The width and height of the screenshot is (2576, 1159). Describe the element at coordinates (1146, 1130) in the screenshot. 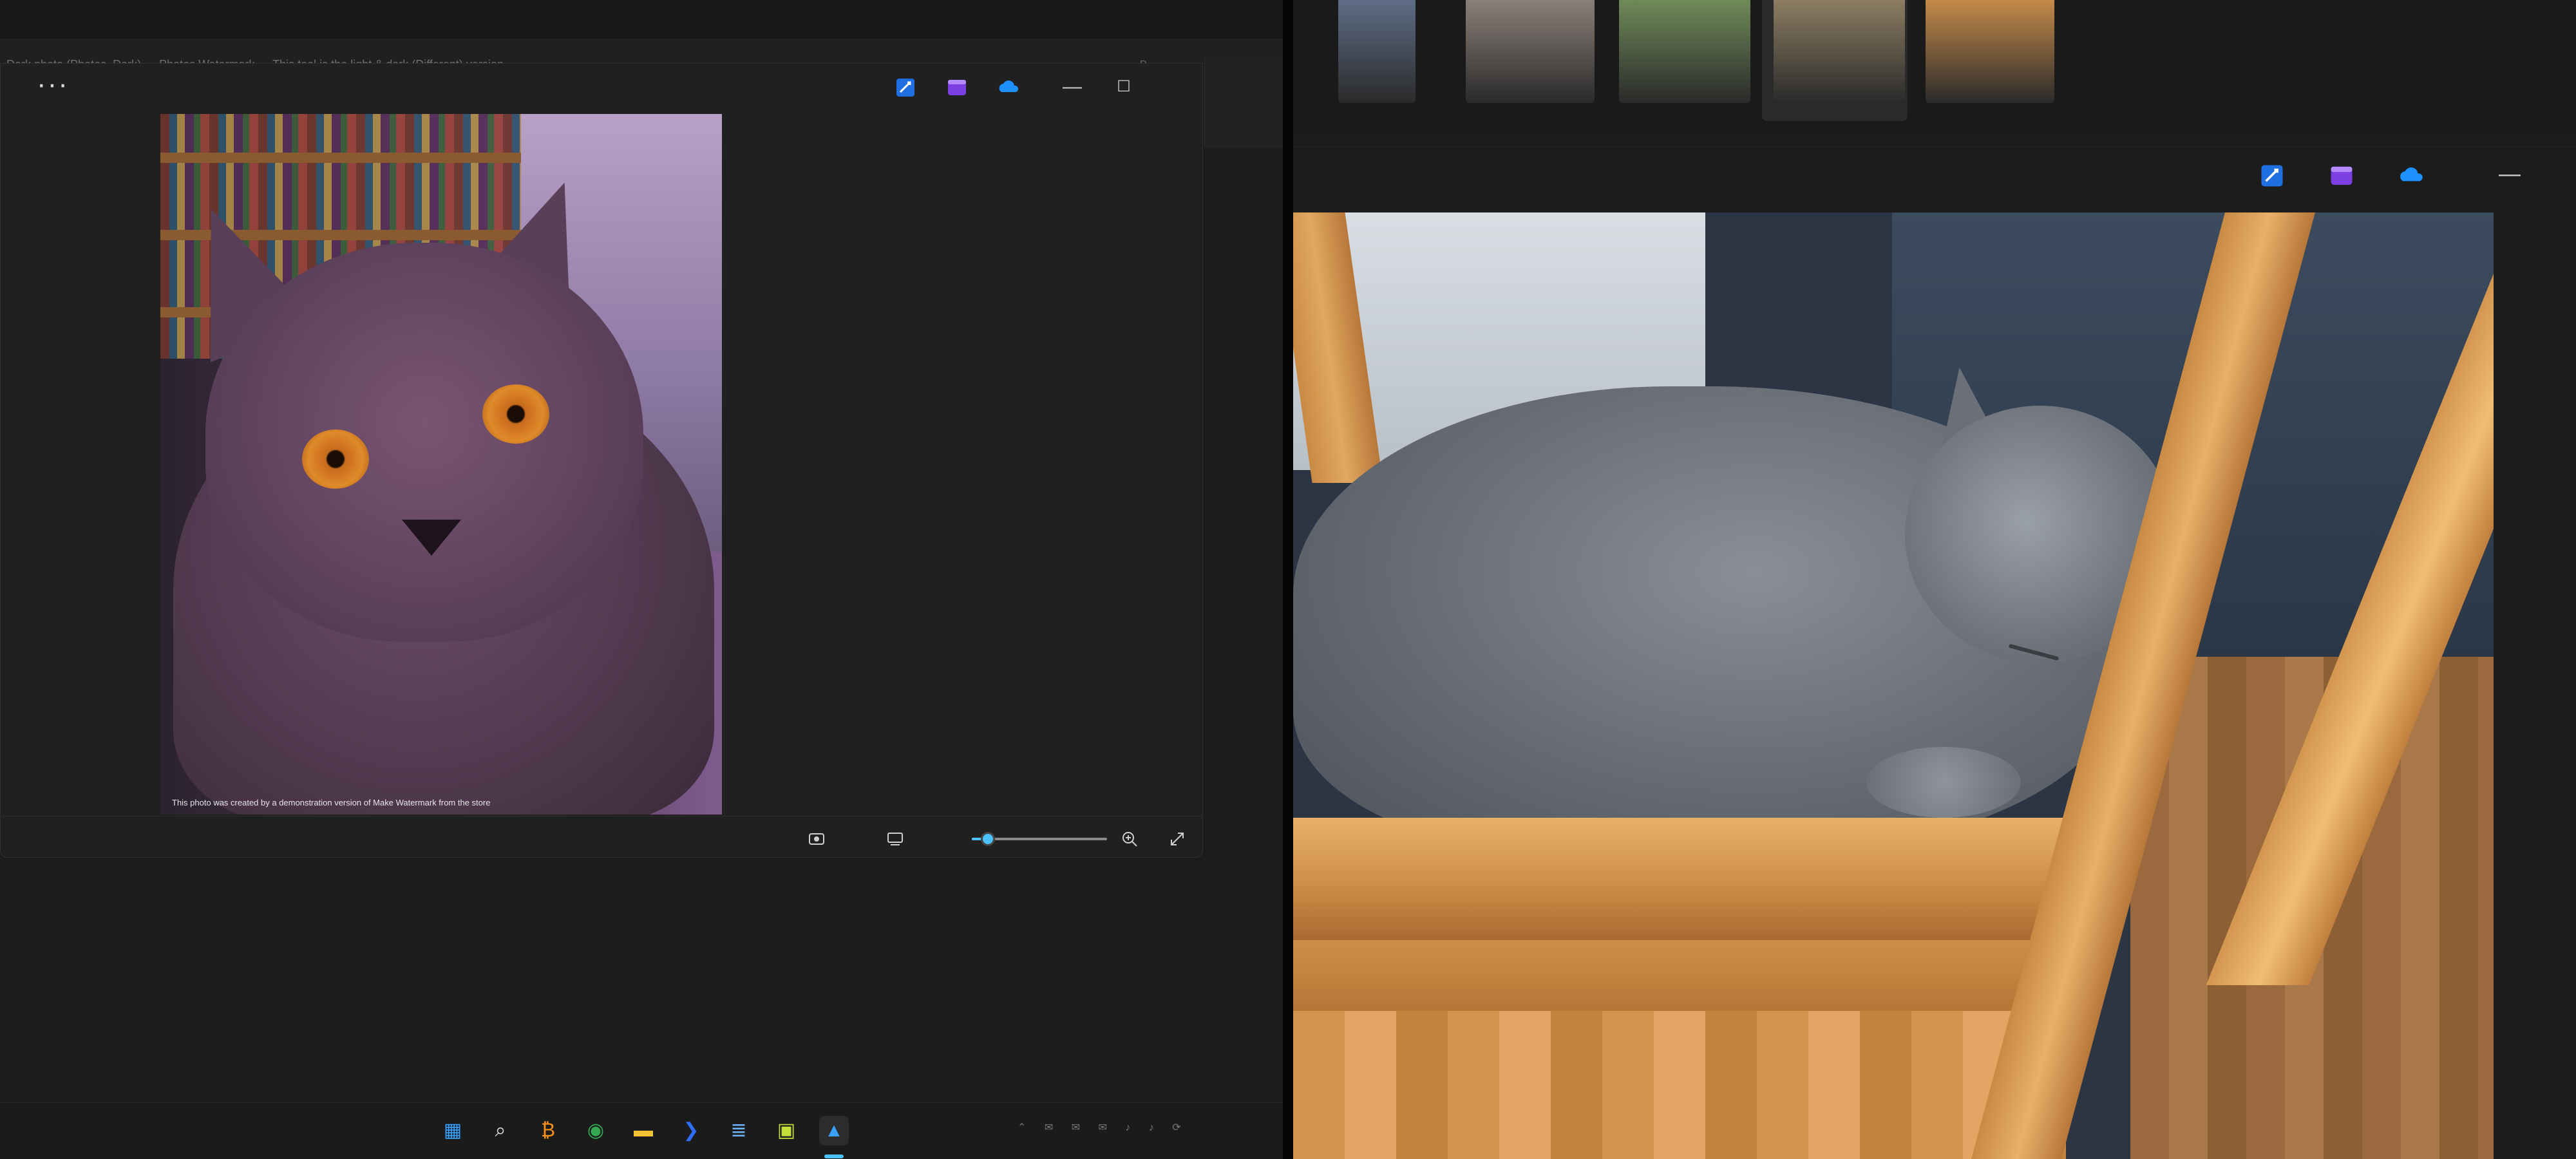

I see `system-tray: ⌃ ✉ ✉ ✉ ♪ ♪ ⟳` at that location.